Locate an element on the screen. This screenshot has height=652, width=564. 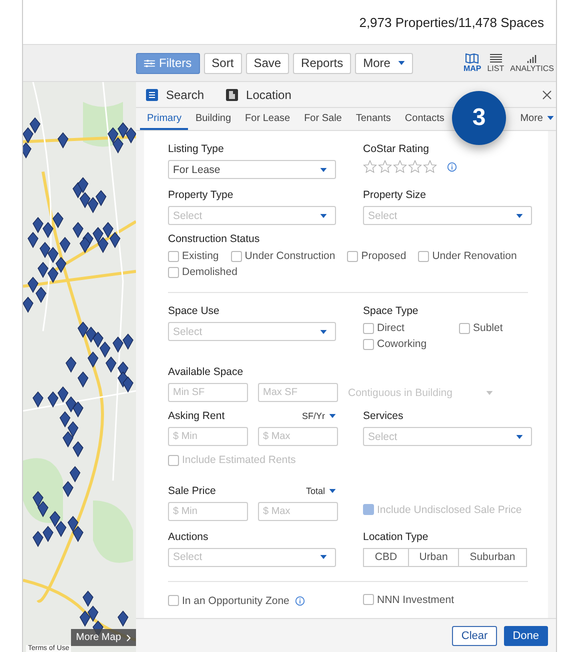
toolbar-button: Reports is located at coordinates (322, 63).